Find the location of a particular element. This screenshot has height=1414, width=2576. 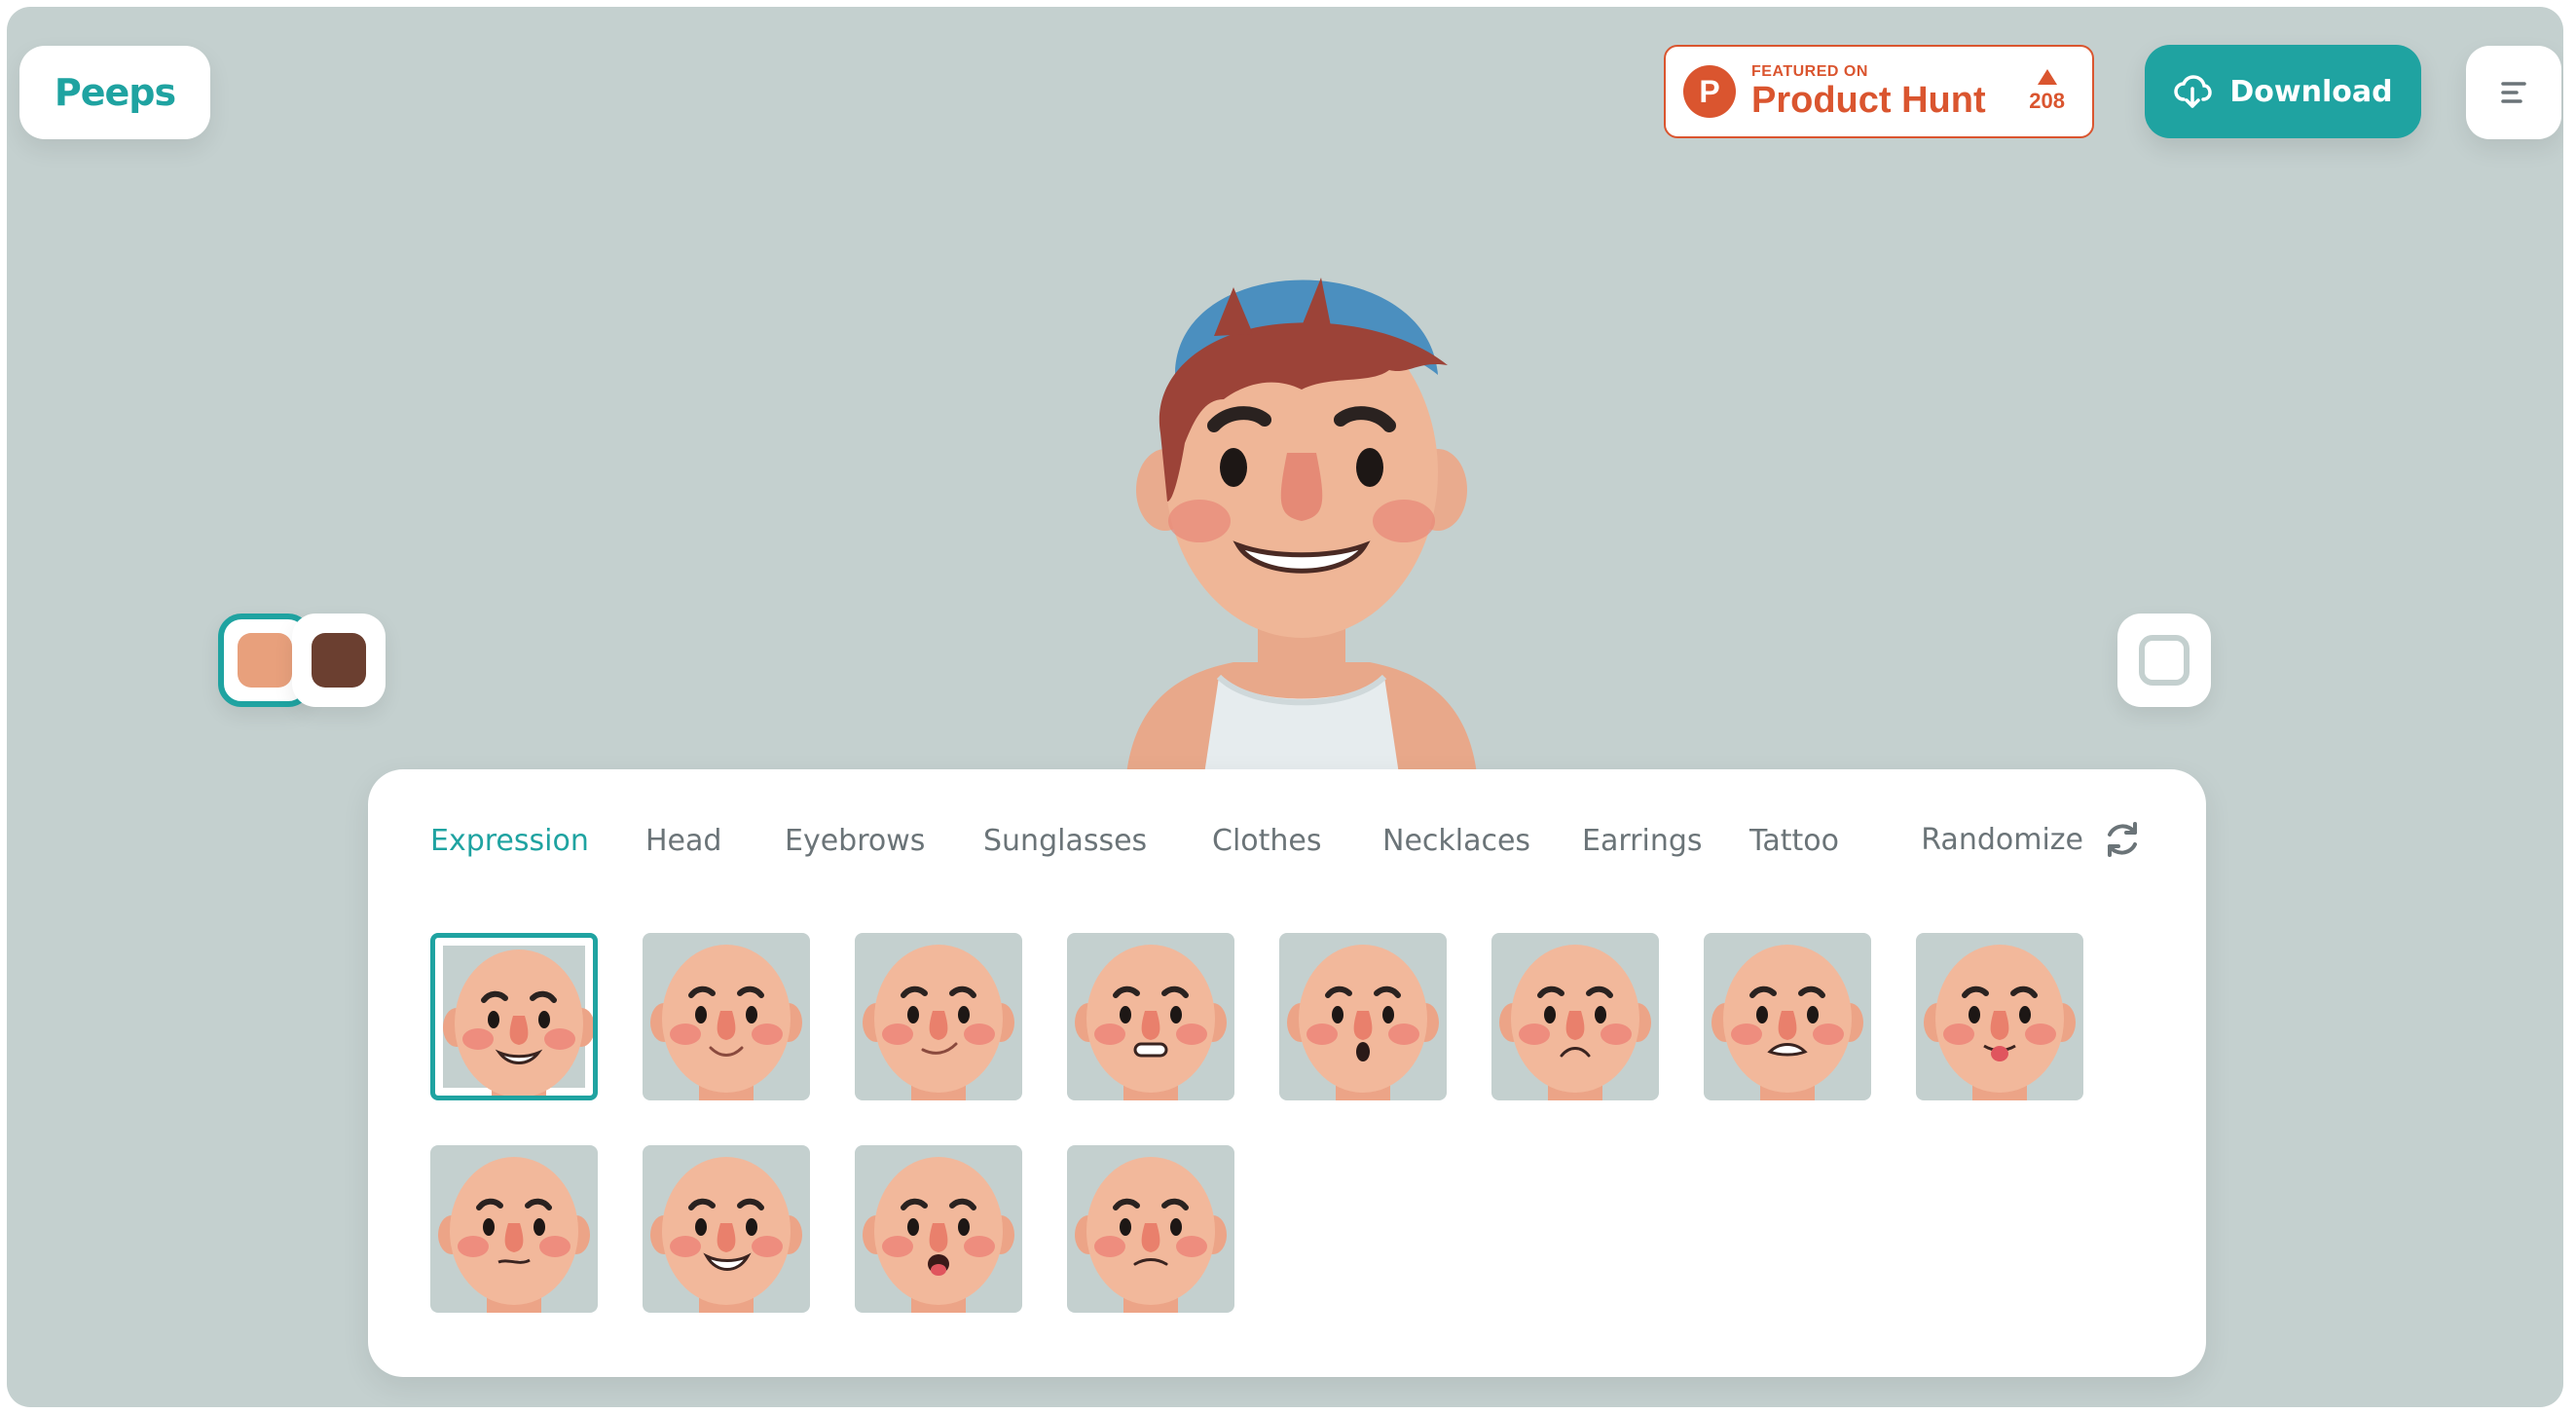

expression-option-flat is located at coordinates (1150, 1229).